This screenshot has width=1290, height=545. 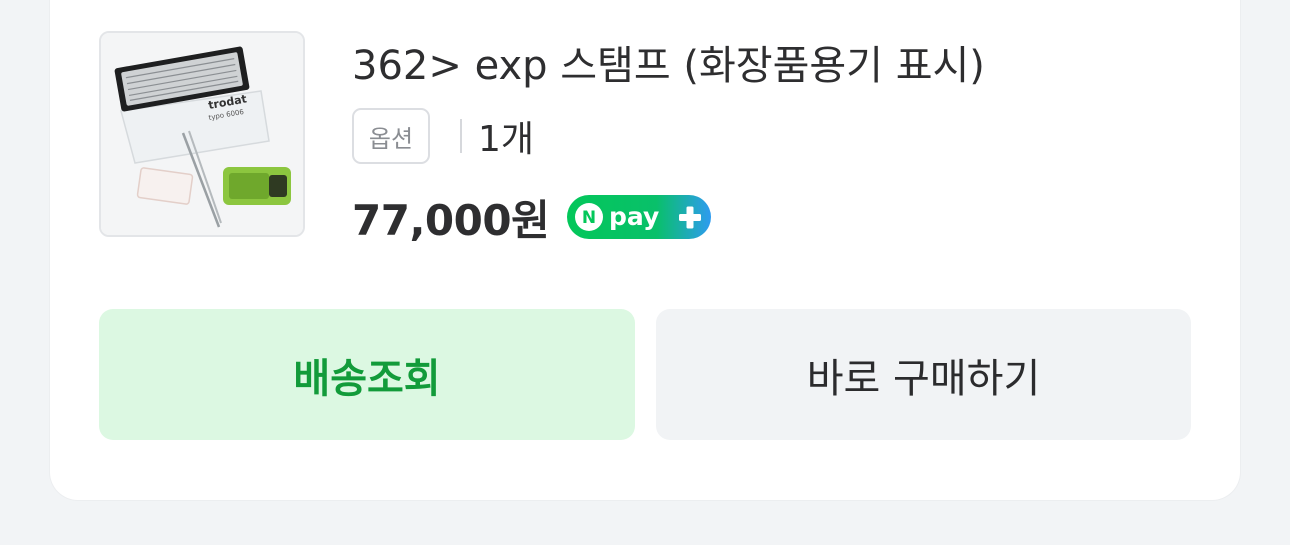 What do you see at coordinates (506, 139) in the screenshot?
I see `quantity-text: 1개` at bounding box center [506, 139].